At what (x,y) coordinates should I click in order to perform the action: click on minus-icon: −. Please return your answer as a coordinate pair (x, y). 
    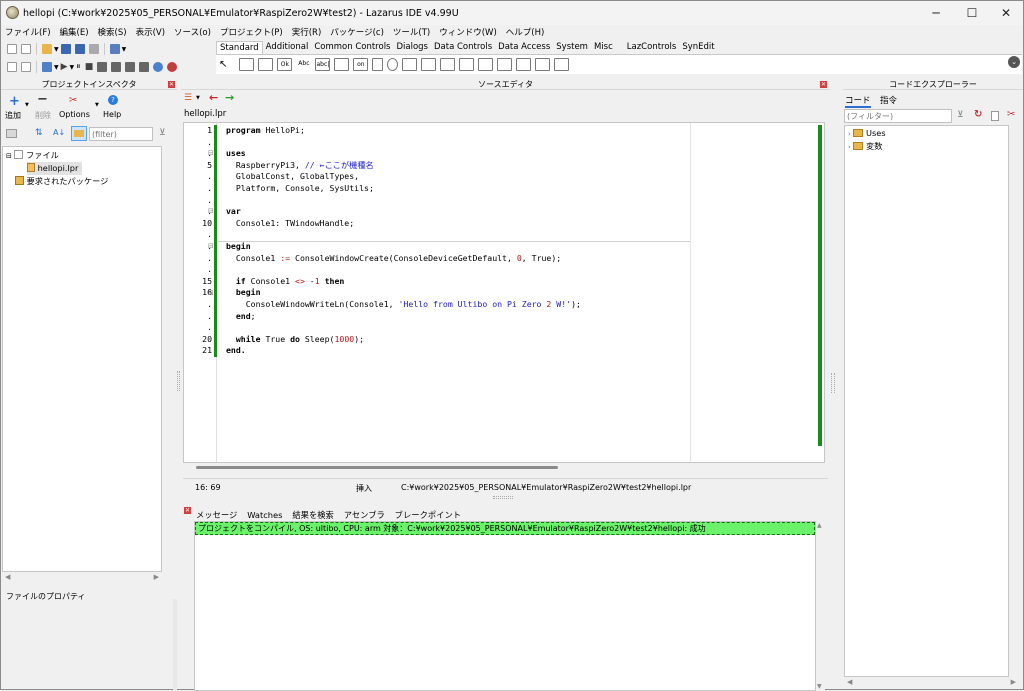
    Looking at the image, I should click on (42, 99).